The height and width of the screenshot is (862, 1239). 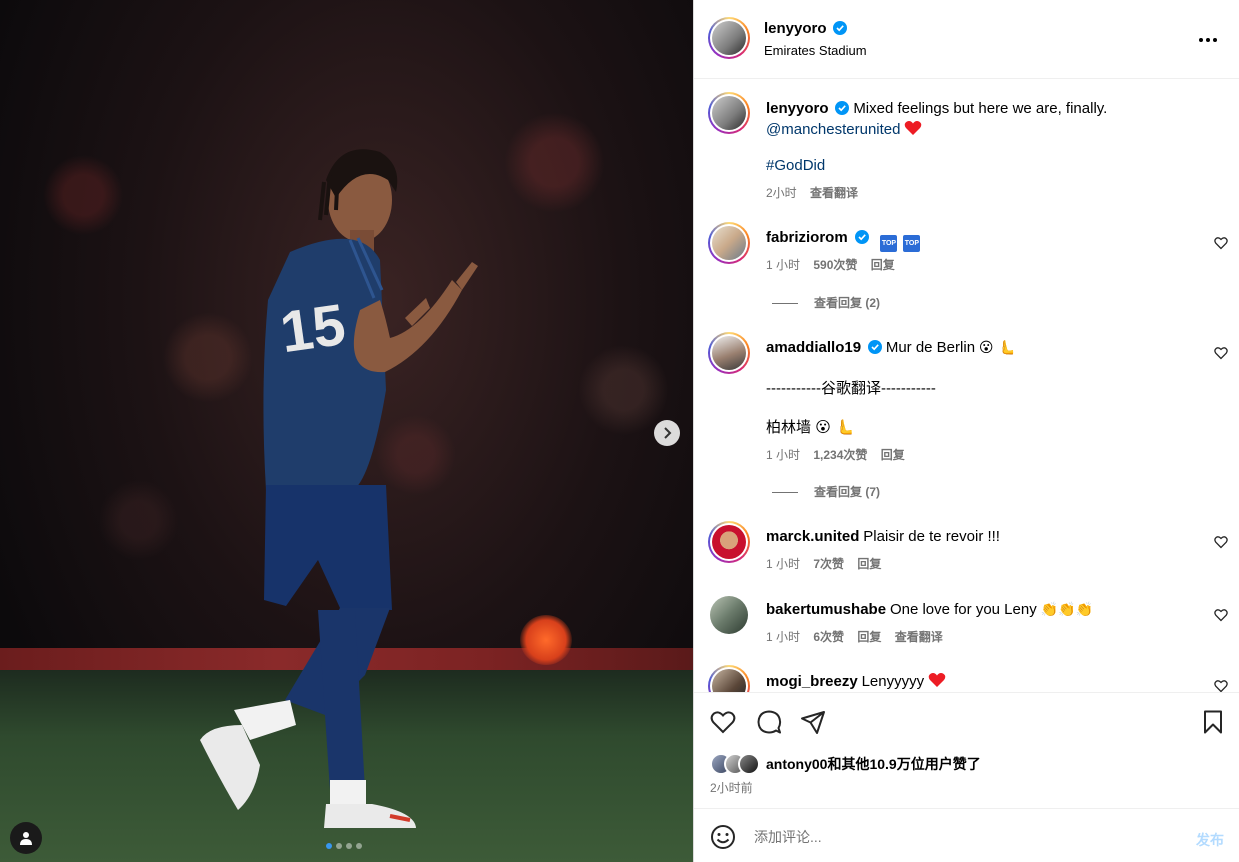 I want to click on caption-hashtag: #GodDid, so click(x=795, y=165).